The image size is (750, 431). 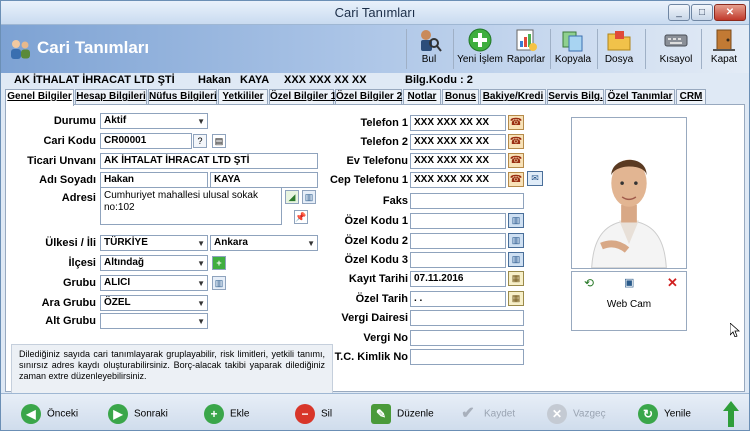 What do you see at coordinates (619, 49) in the screenshot?
I see `file-button: Dosya` at bounding box center [619, 49].